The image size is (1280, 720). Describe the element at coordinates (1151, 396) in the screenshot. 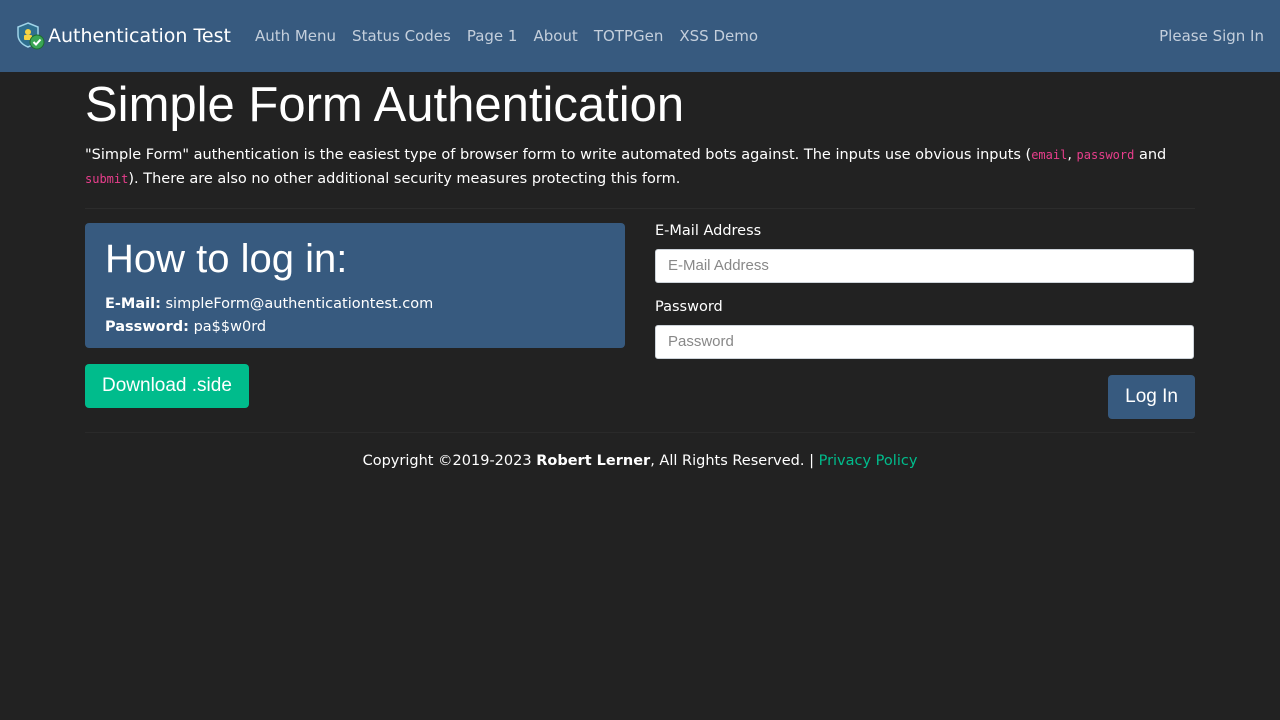

I see `log-in-button: Log In` at that location.